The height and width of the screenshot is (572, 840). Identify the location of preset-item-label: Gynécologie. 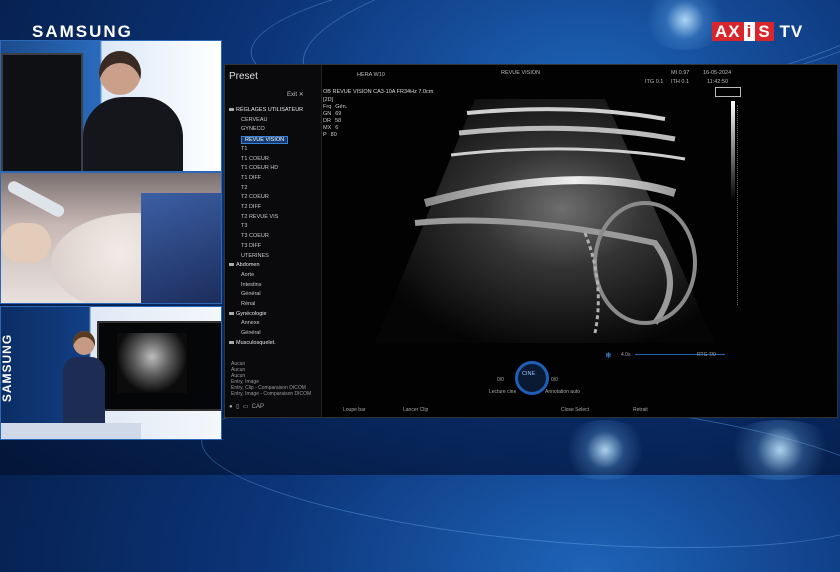
(251, 313).